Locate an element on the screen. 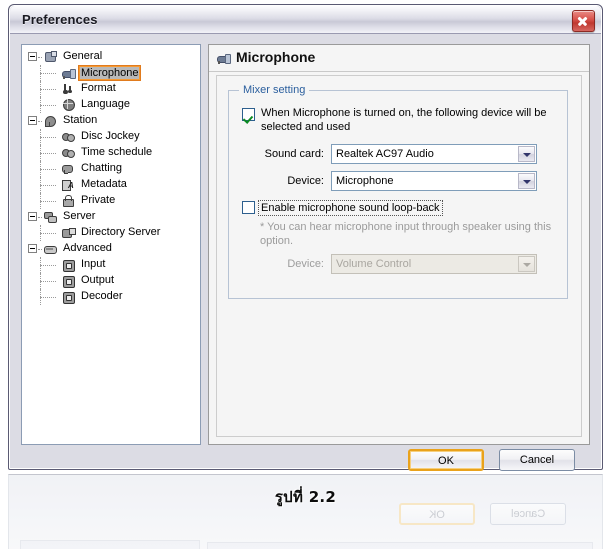 The width and height of the screenshot is (611, 549). tree-item-label: Input is located at coordinates (93, 264).